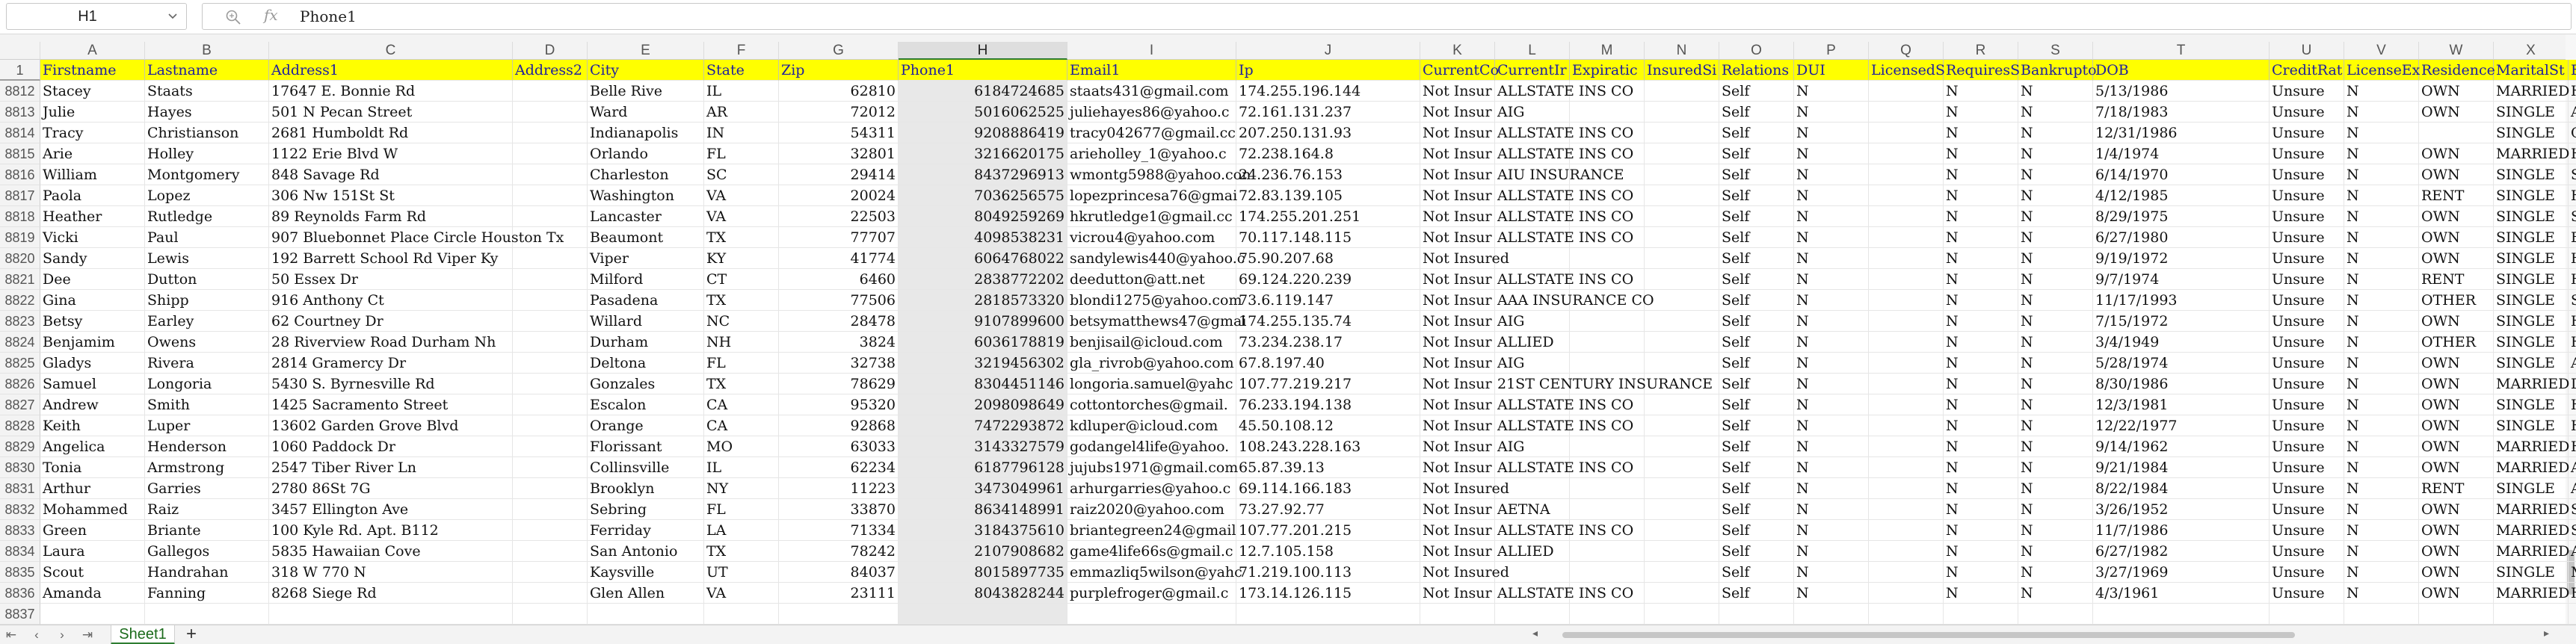 The height and width of the screenshot is (644, 2576). Describe the element at coordinates (2456, 488) in the screenshot. I see `cell-w: RENT` at that location.